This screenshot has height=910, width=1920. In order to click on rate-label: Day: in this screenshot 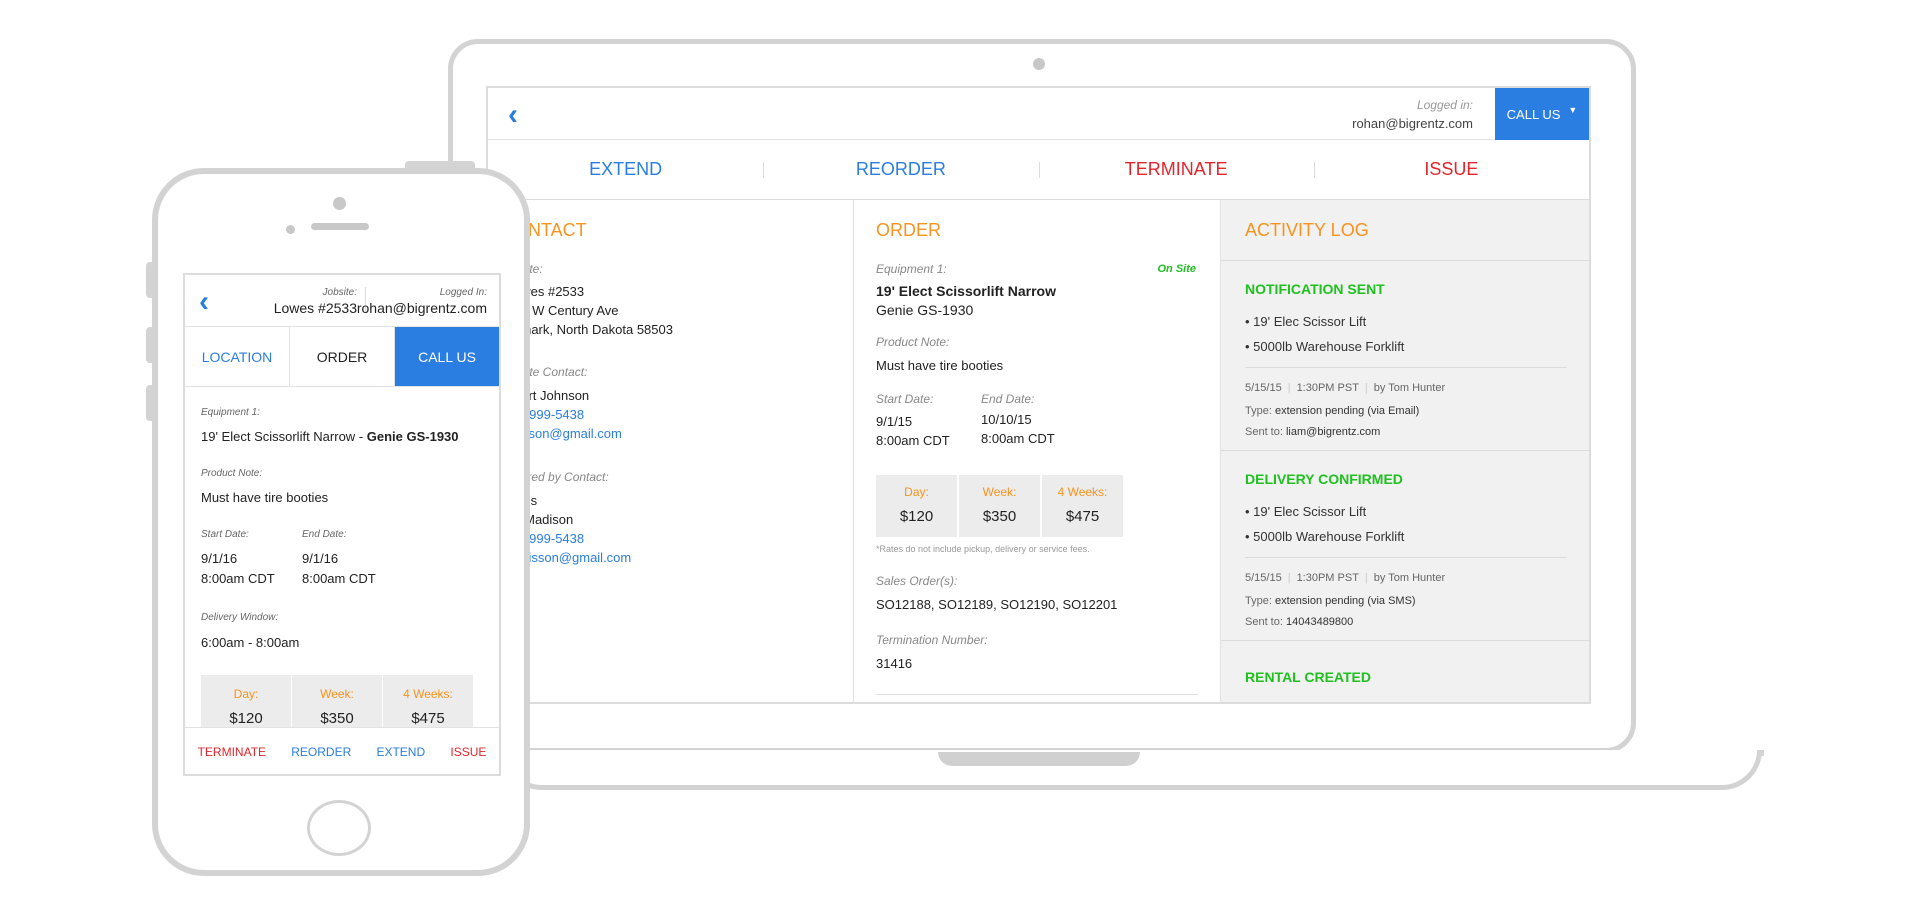, I will do `click(916, 492)`.